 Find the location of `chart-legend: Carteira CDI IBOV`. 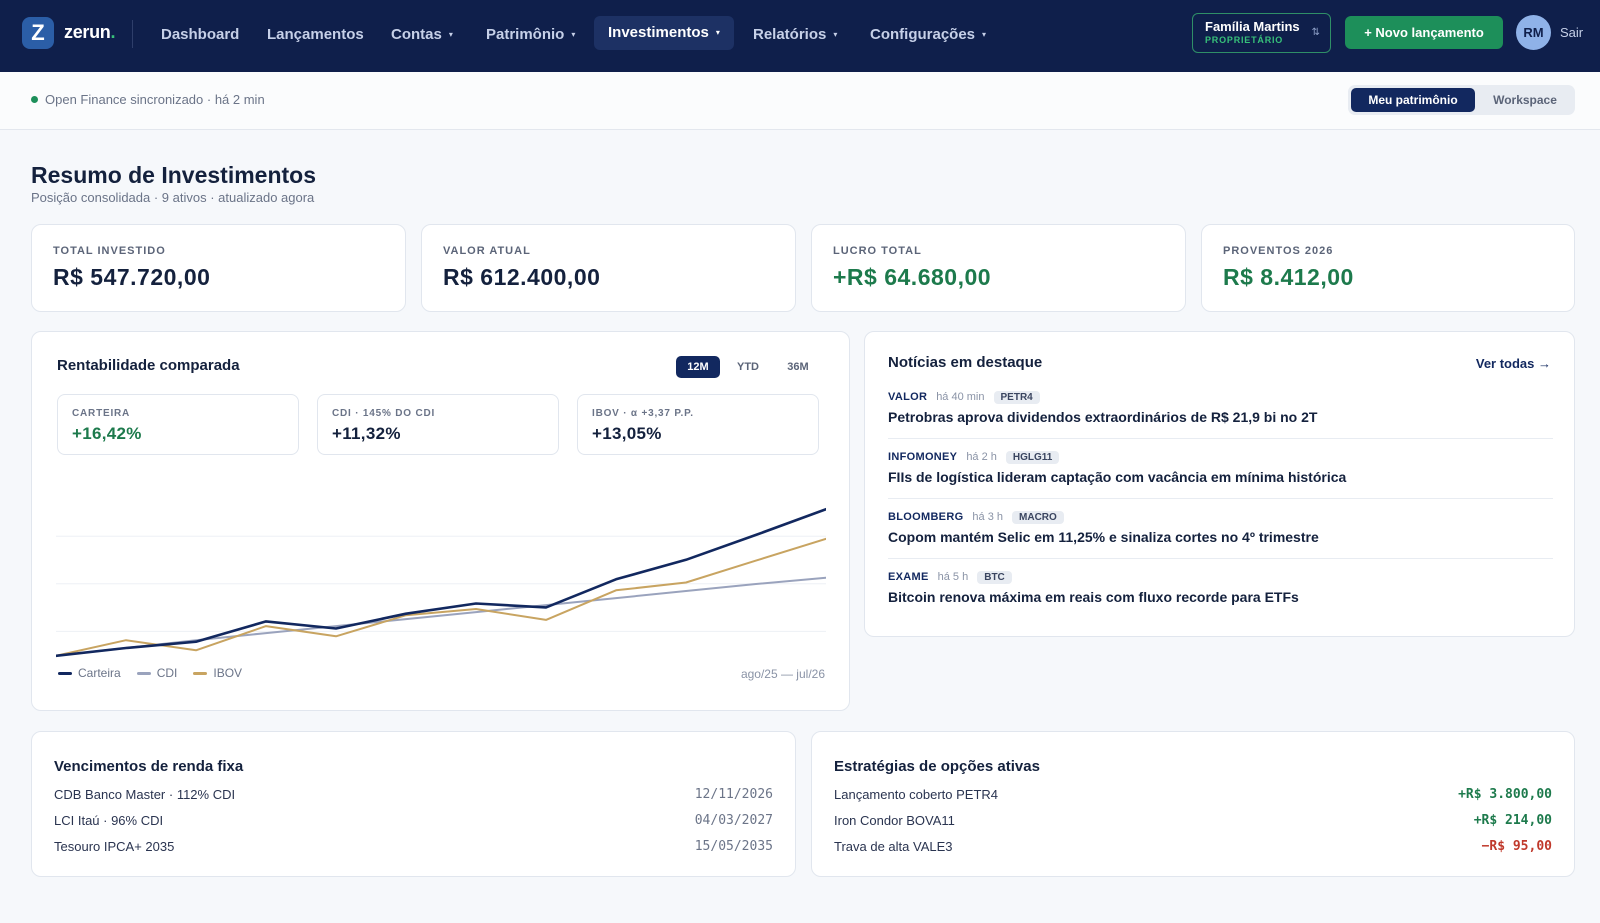

chart-legend: Carteira CDI IBOV is located at coordinates (150, 673).